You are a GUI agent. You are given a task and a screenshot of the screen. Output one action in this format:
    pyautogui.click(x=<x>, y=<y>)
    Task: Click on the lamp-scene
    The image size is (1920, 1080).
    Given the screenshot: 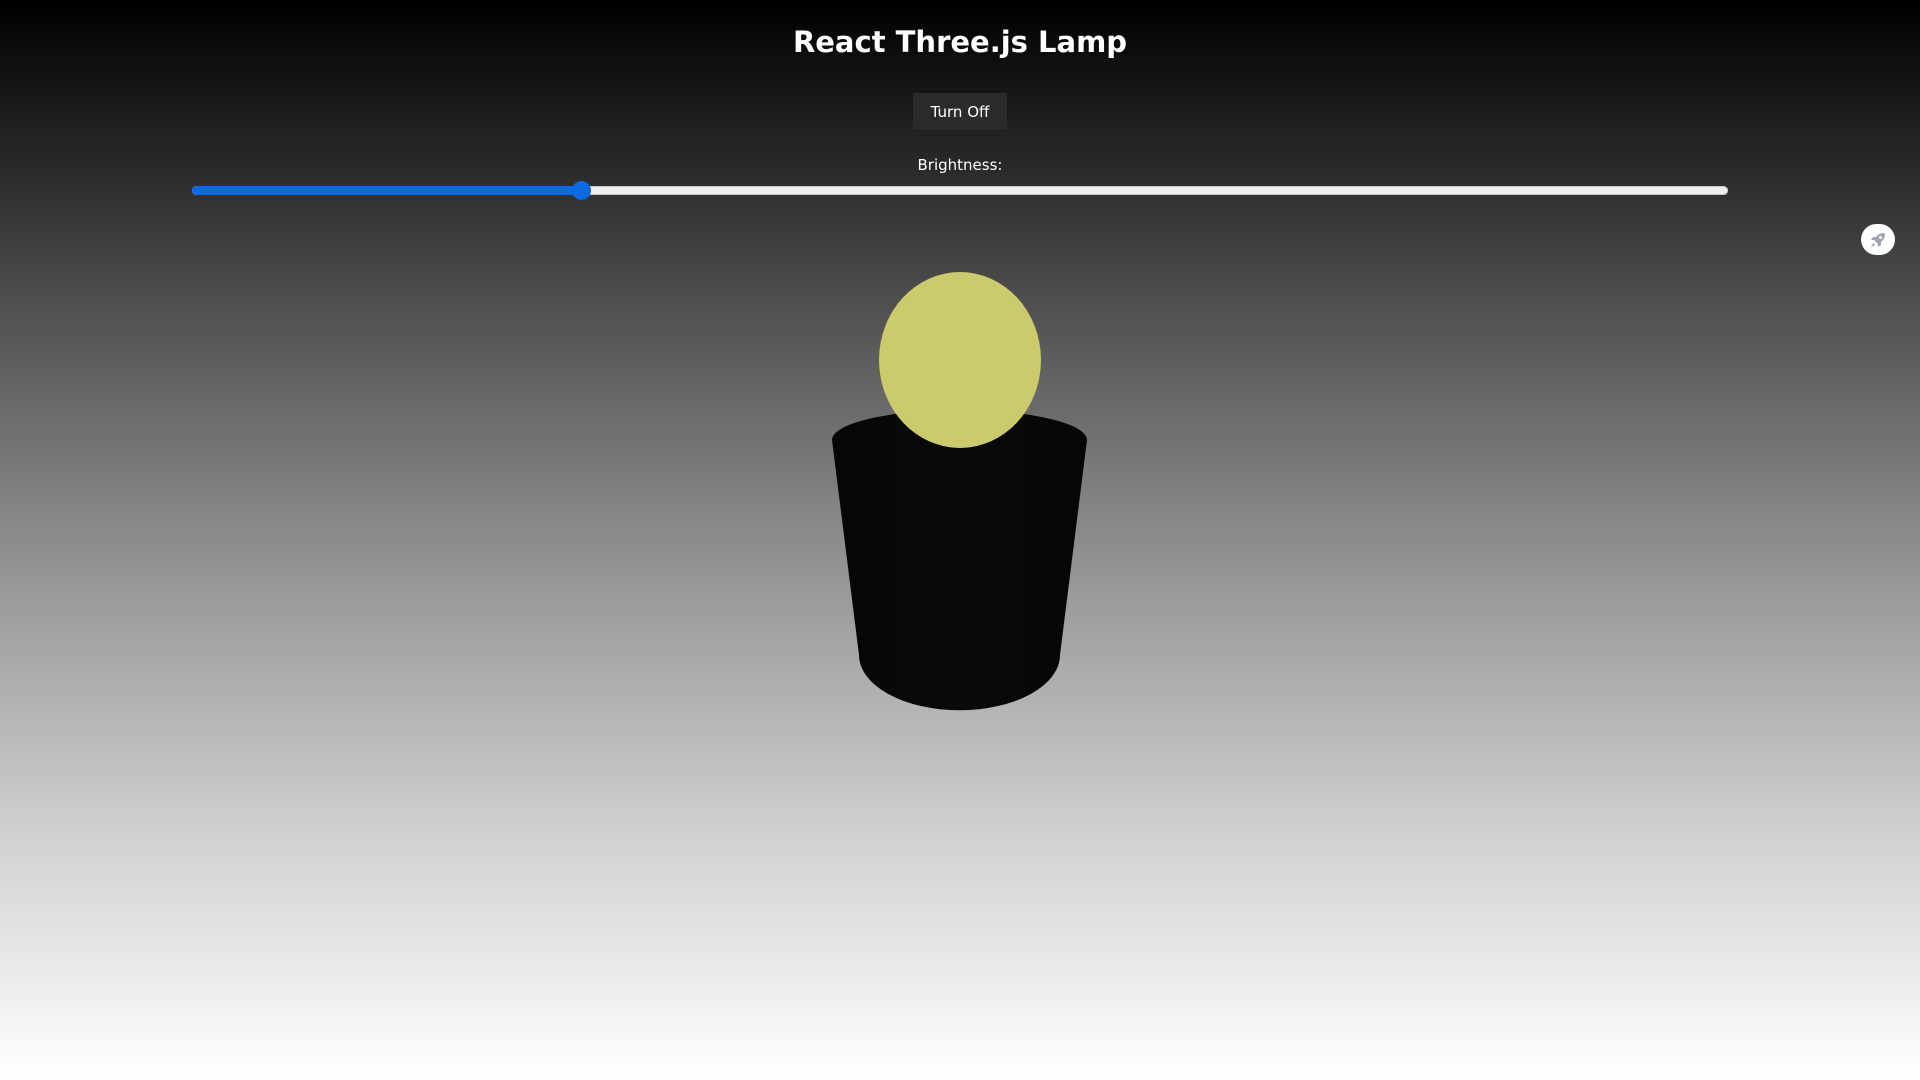 What is the action you would take?
    pyautogui.click(x=960, y=485)
    